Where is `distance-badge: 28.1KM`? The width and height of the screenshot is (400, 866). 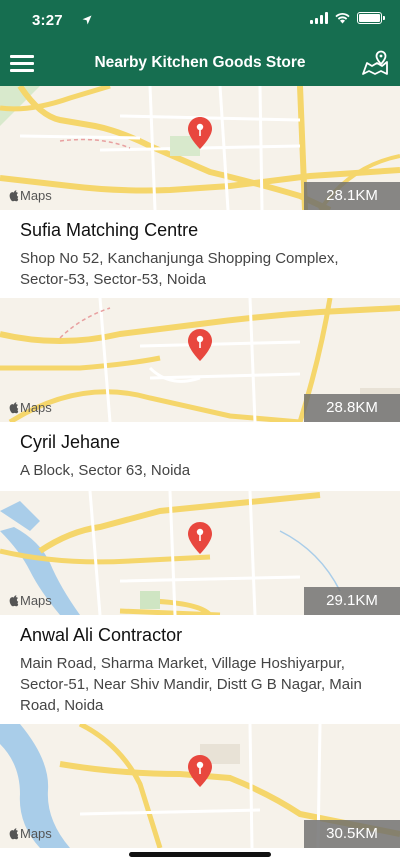 distance-badge: 28.1KM is located at coordinates (352, 196).